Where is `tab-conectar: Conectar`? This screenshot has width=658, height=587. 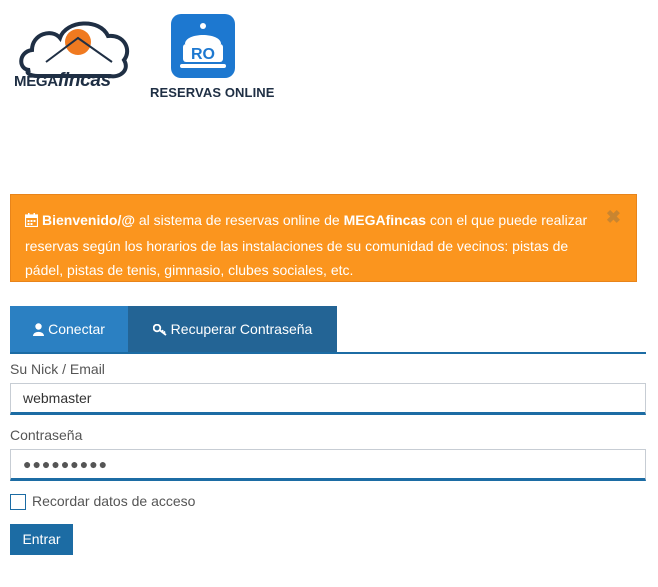 tab-conectar: Conectar is located at coordinates (69, 329).